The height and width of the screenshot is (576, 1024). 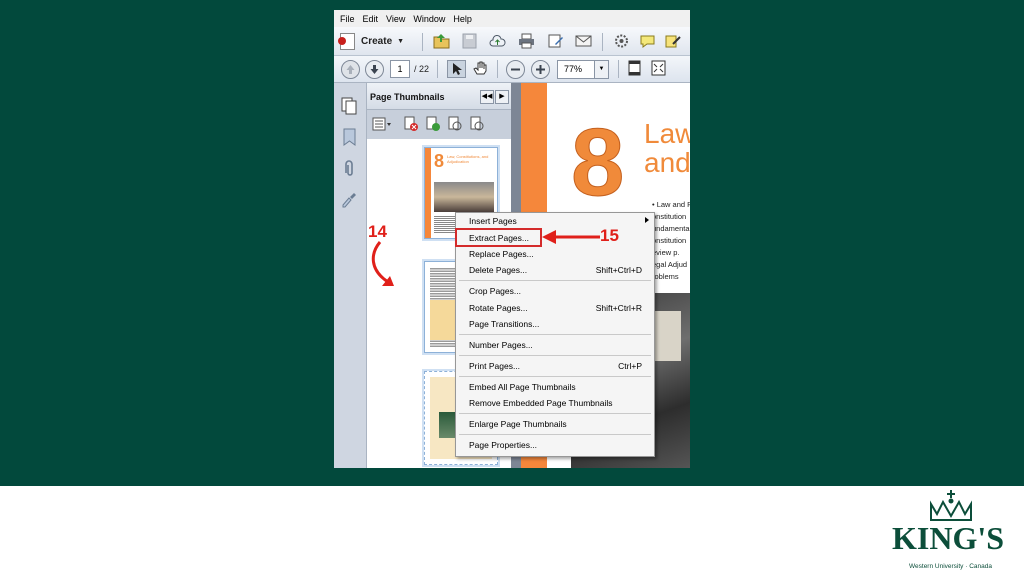 What do you see at coordinates (429, 19) in the screenshot?
I see `menu-window: Window` at bounding box center [429, 19].